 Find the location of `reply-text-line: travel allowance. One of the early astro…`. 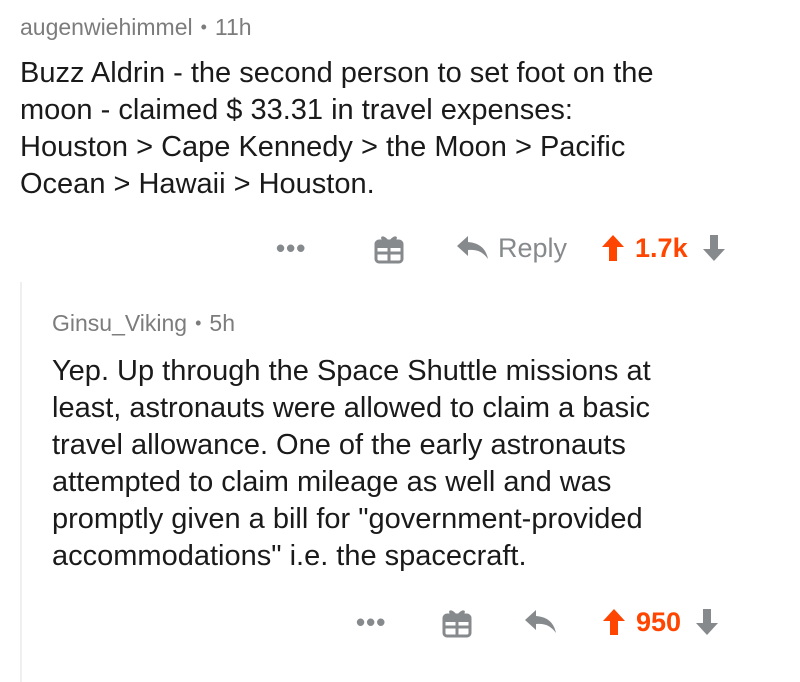

reply-text-line: travel allowance. One of the early astro… is located at coordinates (339, 445).